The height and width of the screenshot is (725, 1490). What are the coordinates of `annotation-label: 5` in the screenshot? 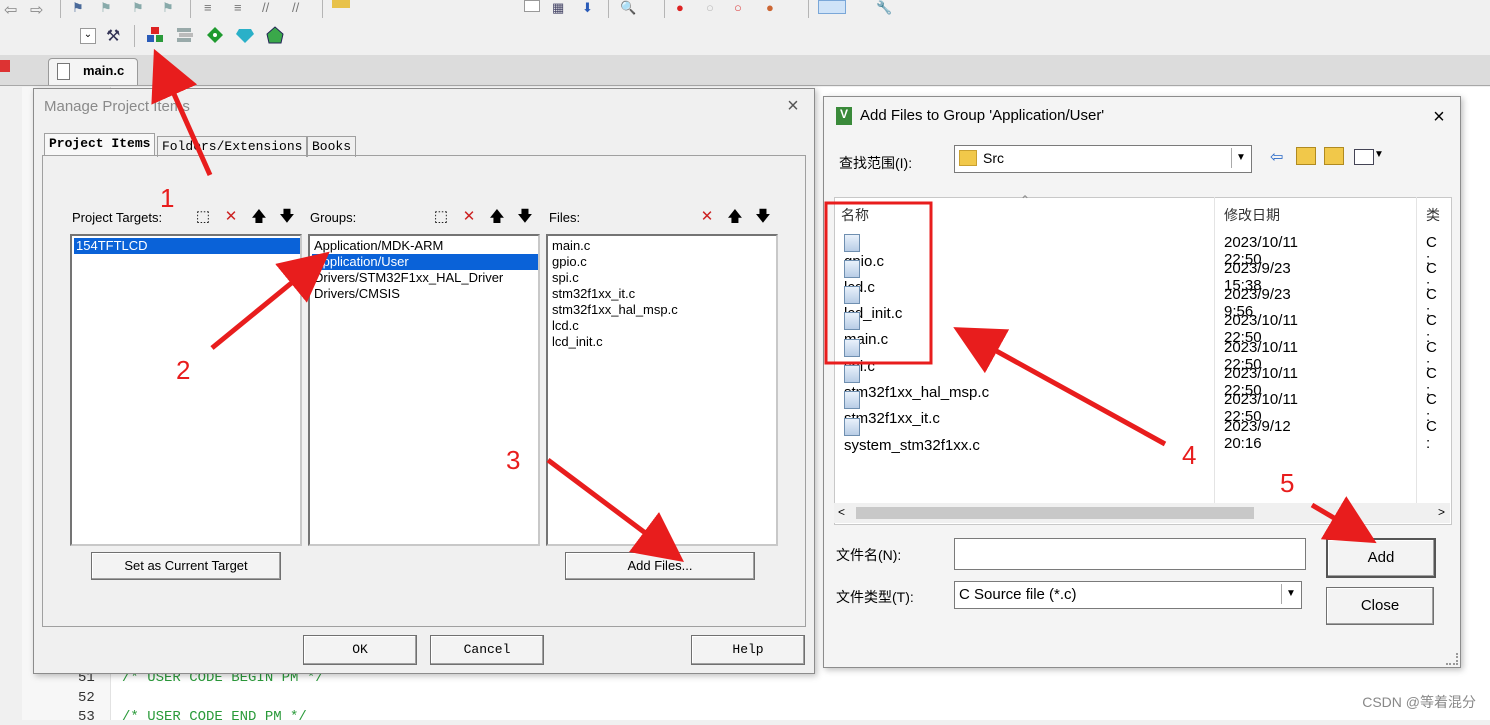 It's located at (1287, 483).